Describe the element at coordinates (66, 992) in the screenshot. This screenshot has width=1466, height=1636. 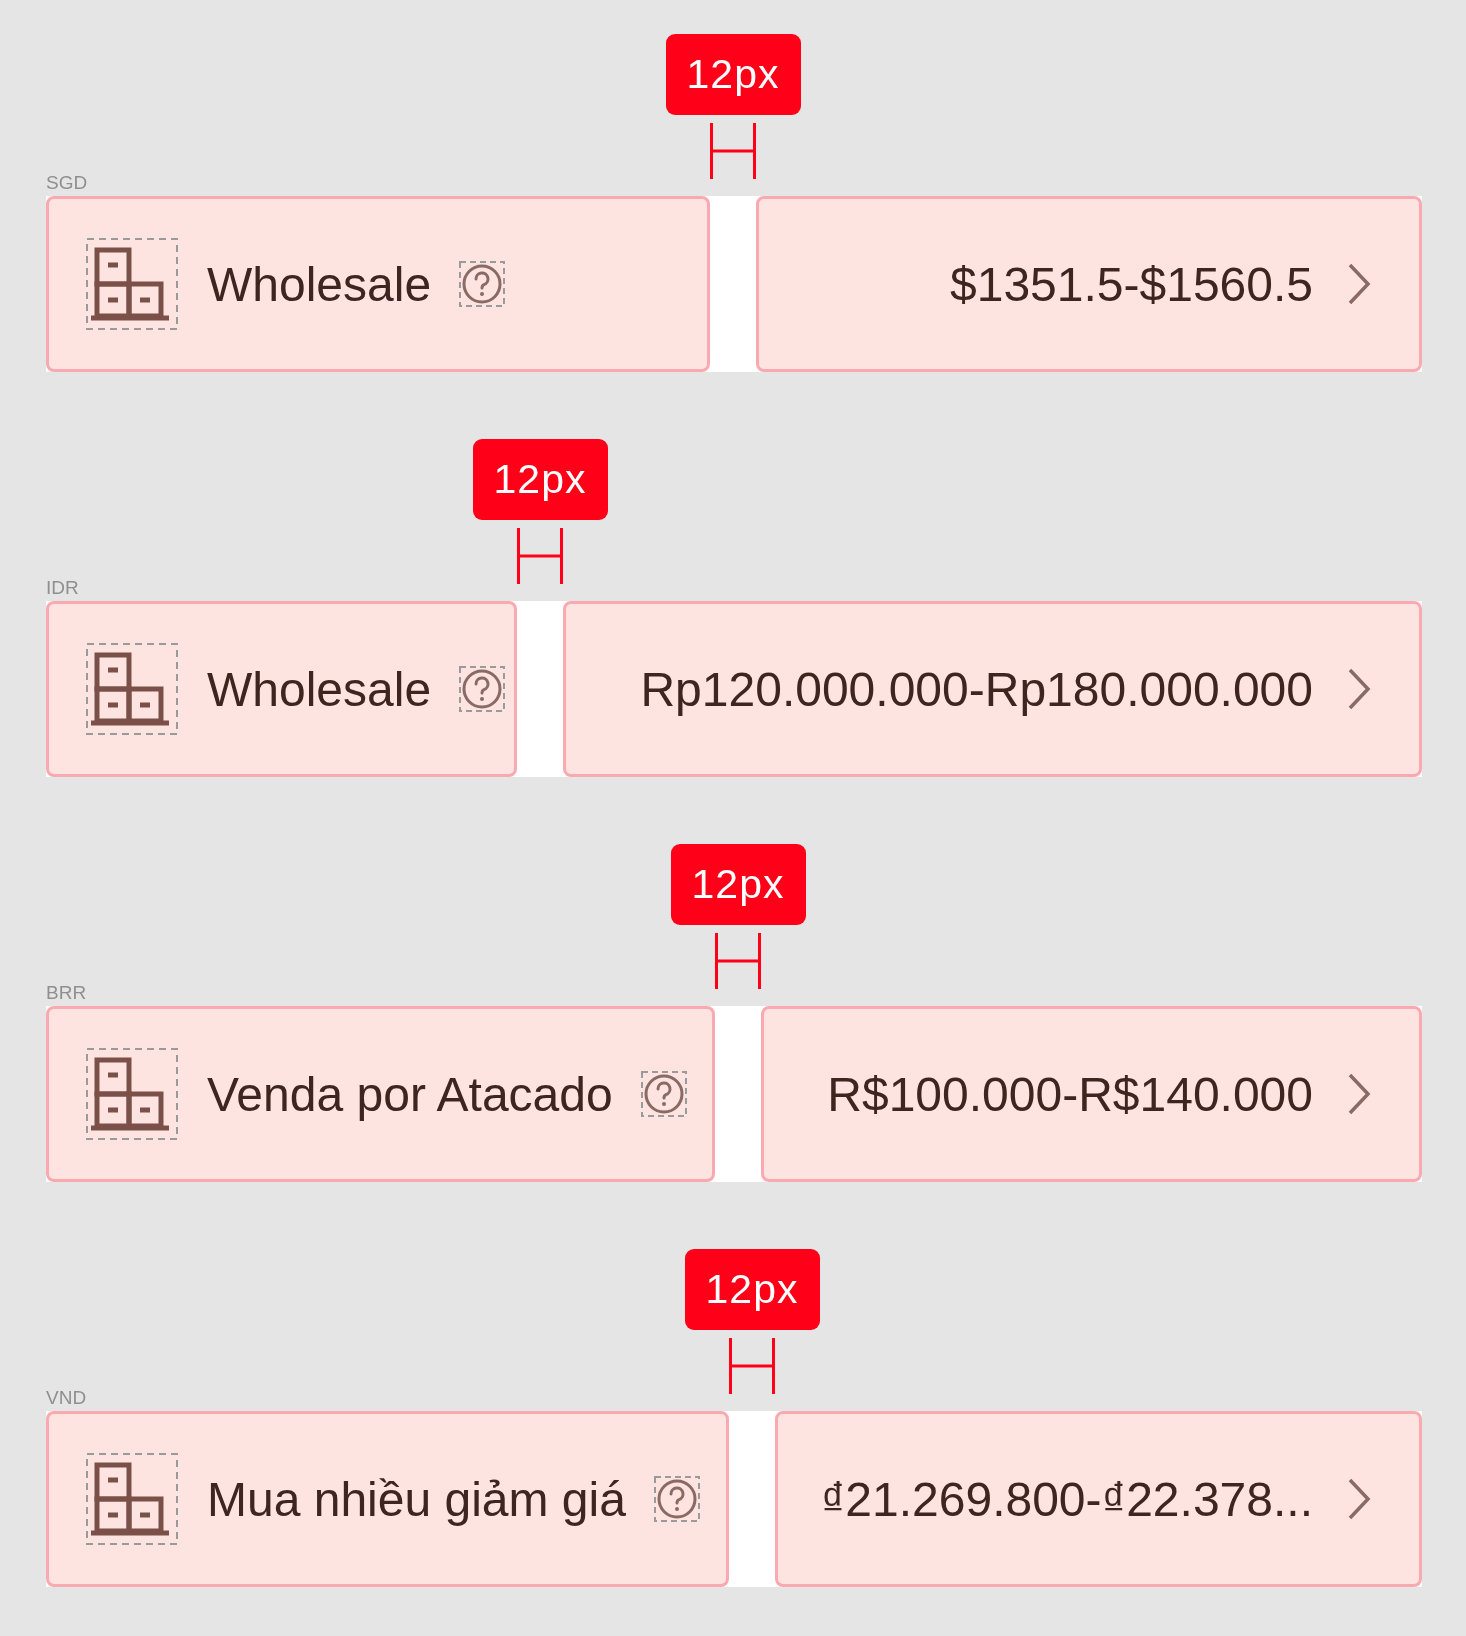
I see `currency-label: BRR` at that location.